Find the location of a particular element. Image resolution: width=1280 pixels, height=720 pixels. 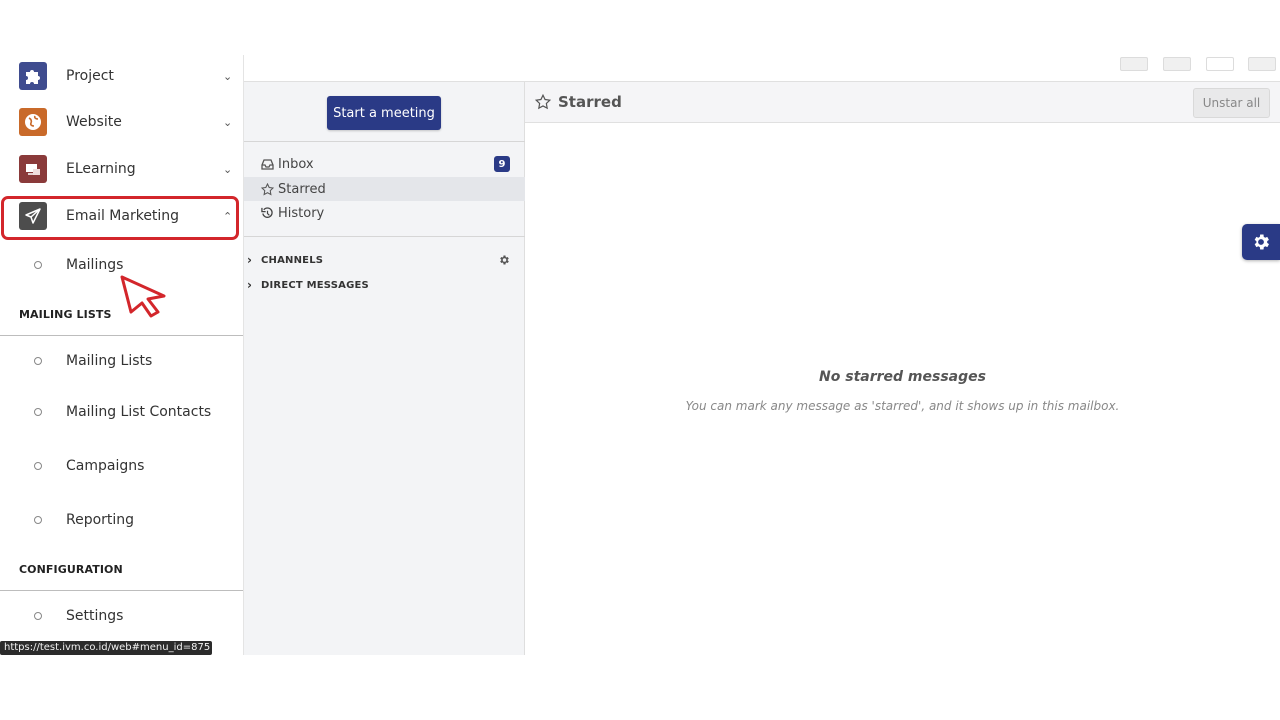

menu-item-label: Campaigns is located at coordinates (105, 466).